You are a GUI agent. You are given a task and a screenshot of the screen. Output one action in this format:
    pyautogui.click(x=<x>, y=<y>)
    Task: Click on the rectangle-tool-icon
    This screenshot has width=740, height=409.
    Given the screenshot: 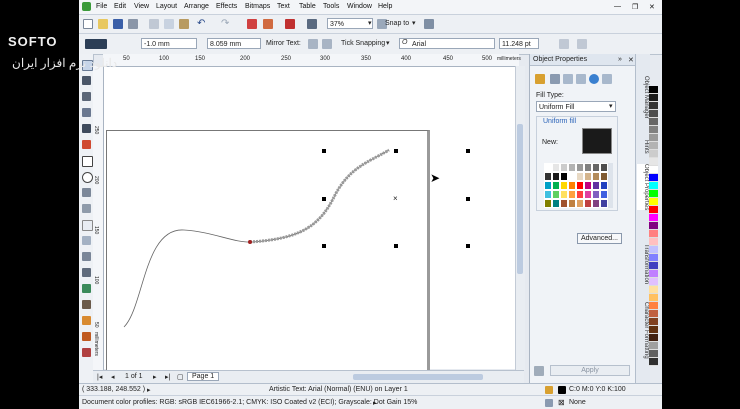 What is the action you would take?
    pyautogui.click(x=87, y=161)
    